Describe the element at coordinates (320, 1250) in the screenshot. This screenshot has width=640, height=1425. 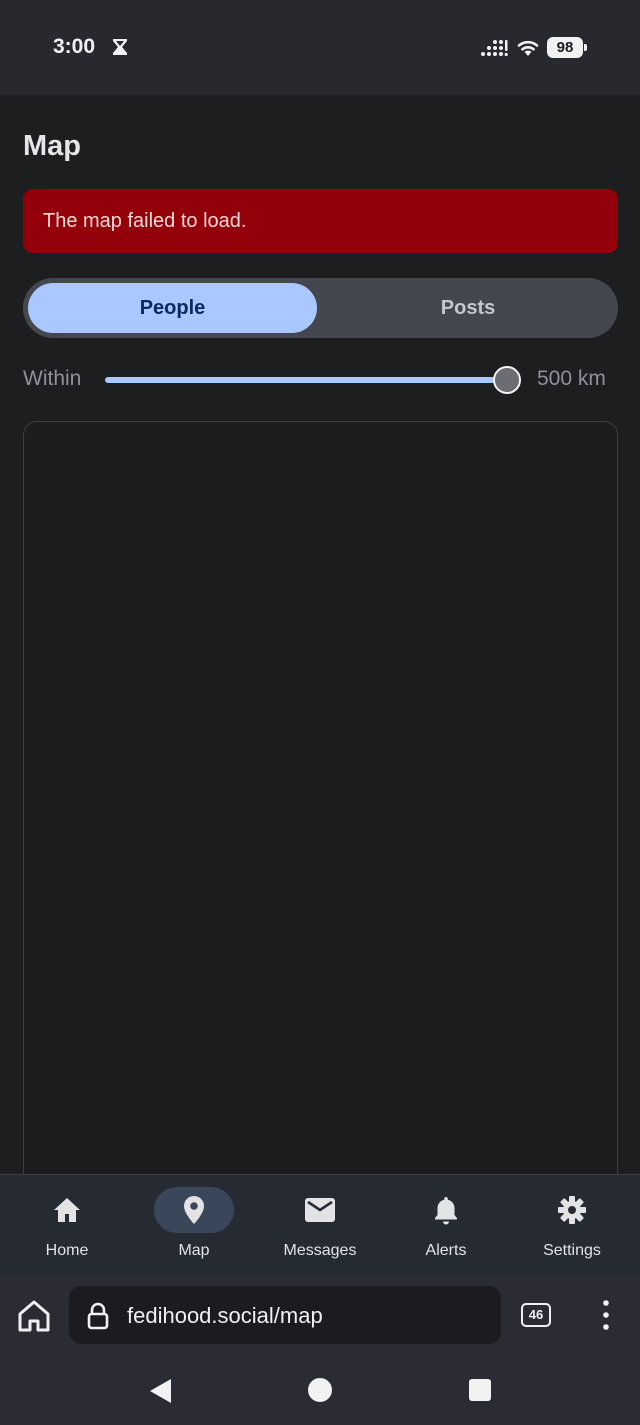
I see `nav-label-messages: Messages` at that location.